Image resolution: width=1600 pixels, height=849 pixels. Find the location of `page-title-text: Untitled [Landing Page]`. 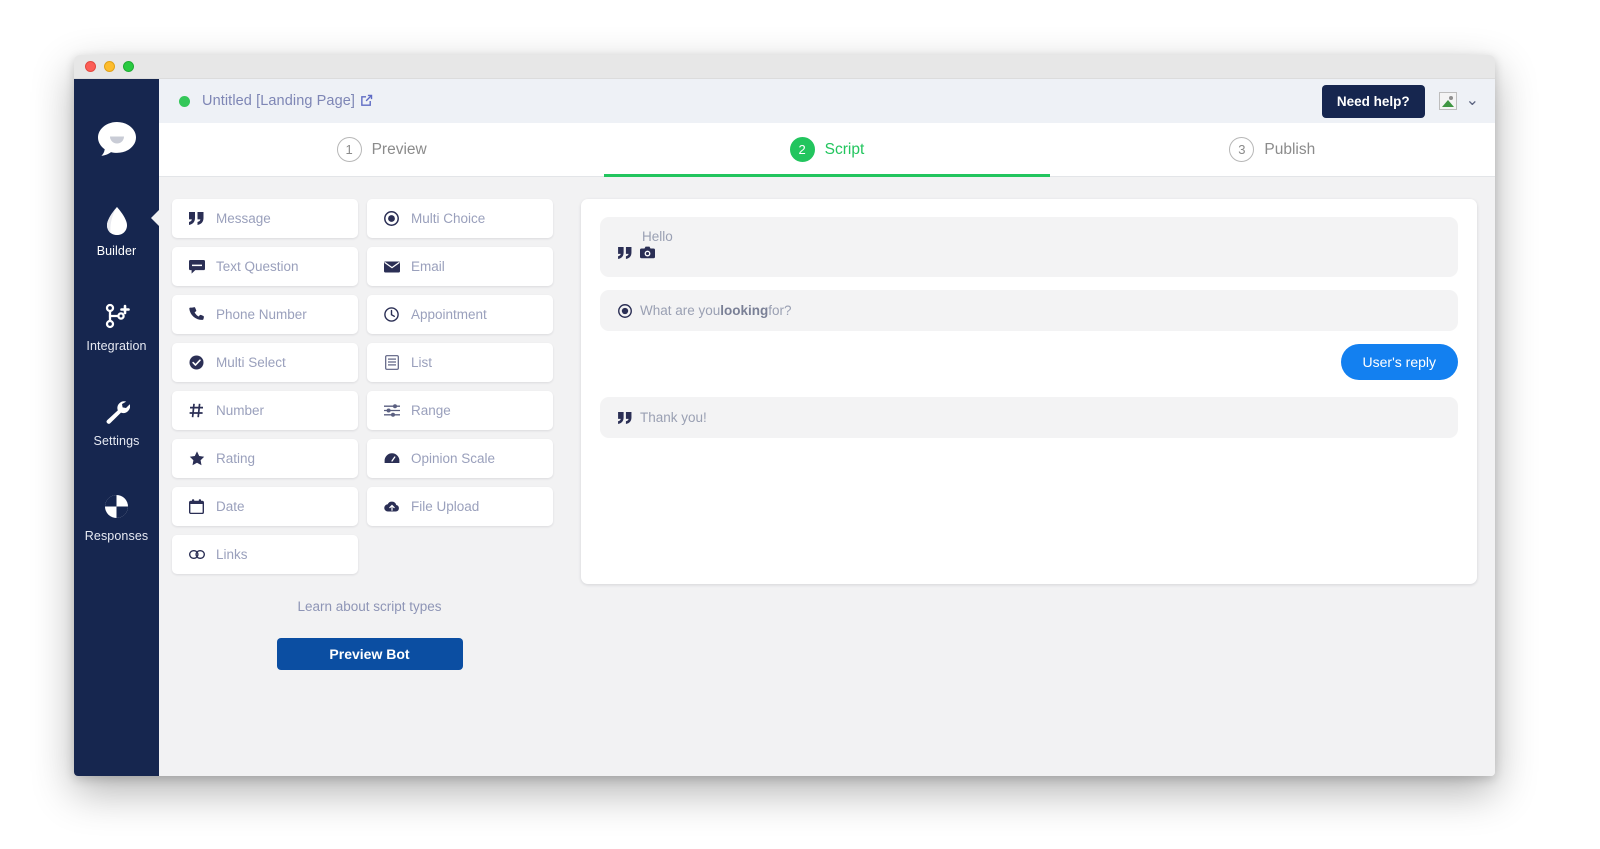

page-title-text: Untitled [Landing Page] is located at coordinates (279, 101).